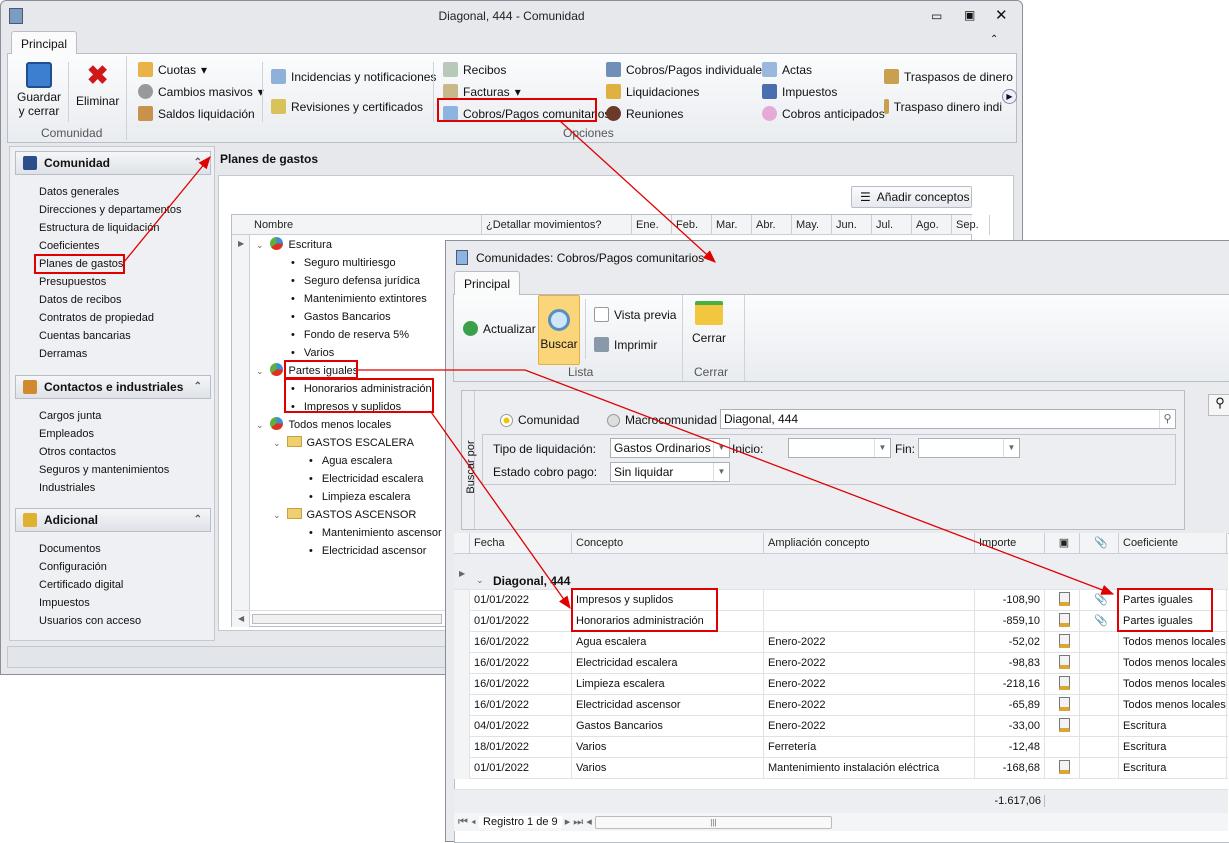 The image size is (1229, 843). What do you see at coordinates (517, 110) in the screenshot?
I see `highlight-cobros-comunitarios` at bounding box center [517, 110].